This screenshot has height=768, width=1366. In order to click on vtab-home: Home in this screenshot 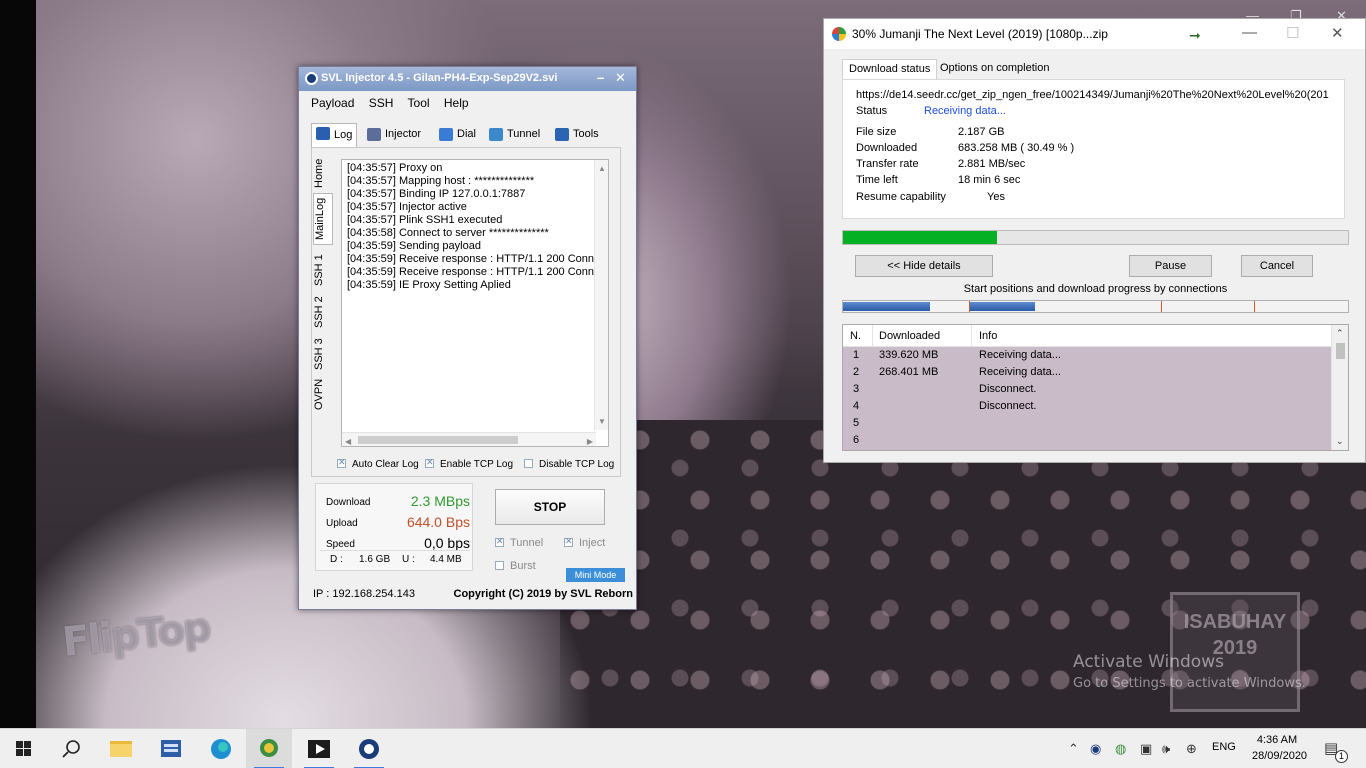, I will do `click(323, 173)`.